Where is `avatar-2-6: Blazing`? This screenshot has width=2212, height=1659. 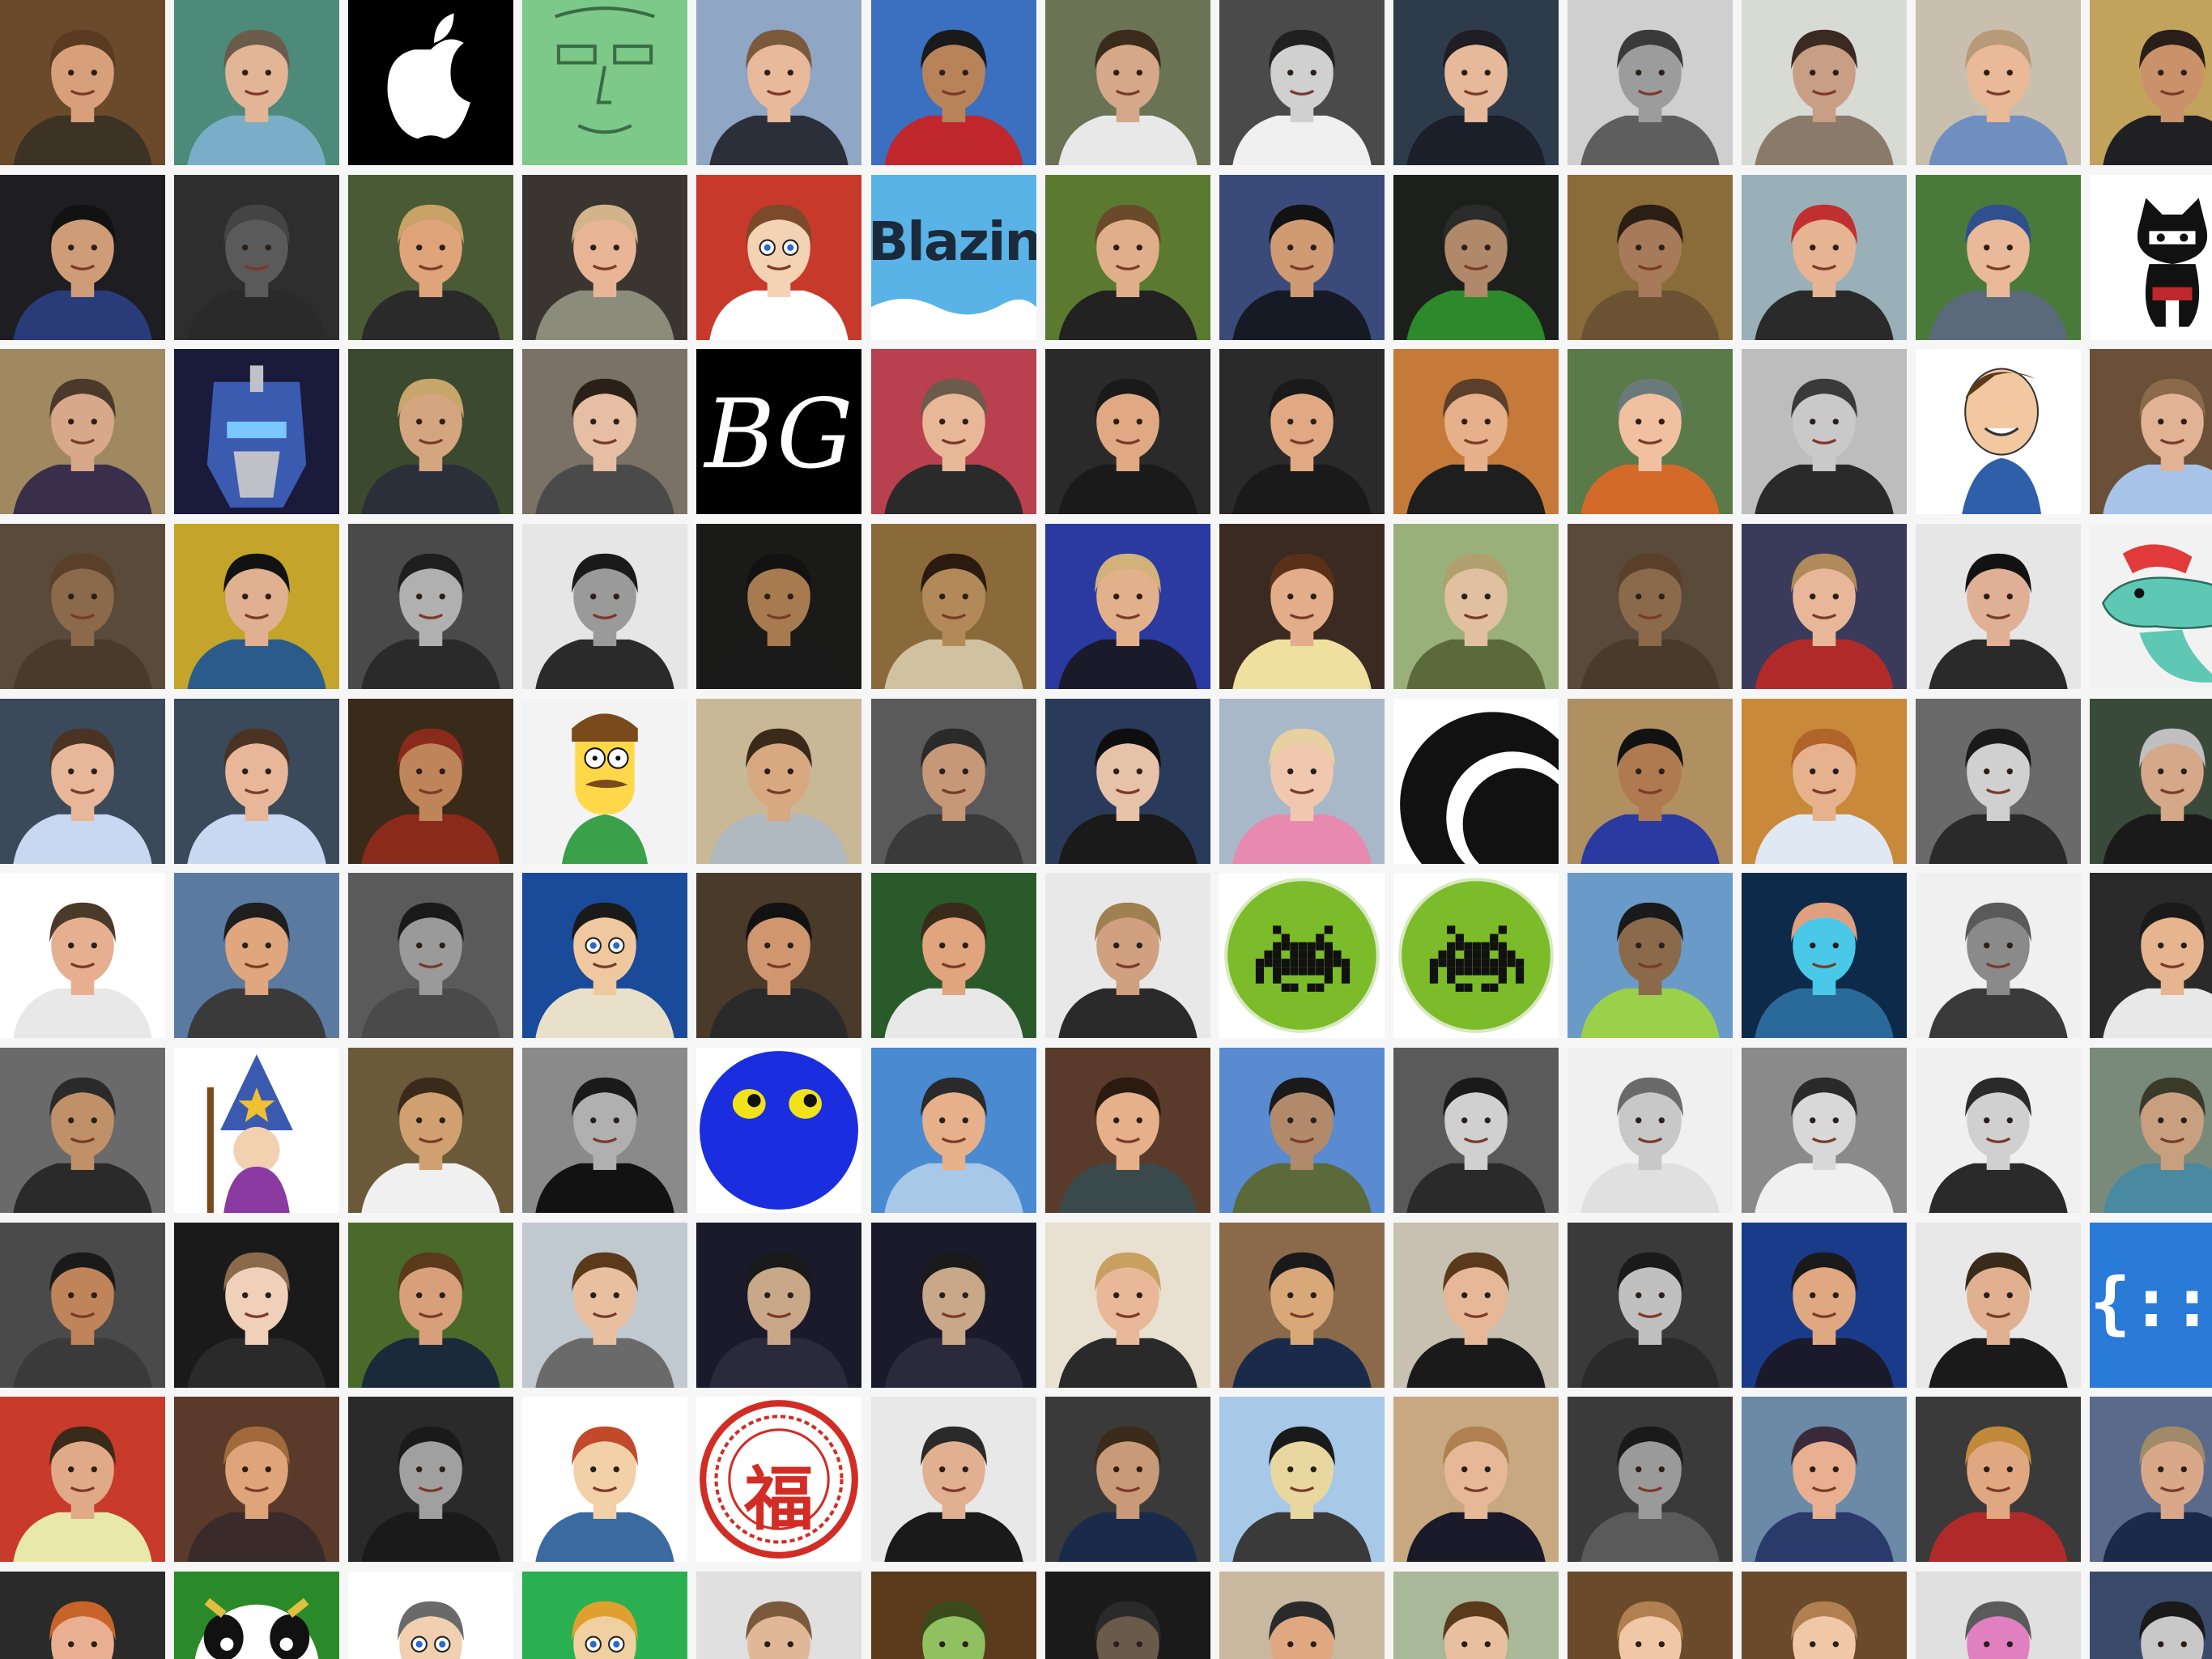
avatar-2-6: Blazing is located at coordinates (953, 257).